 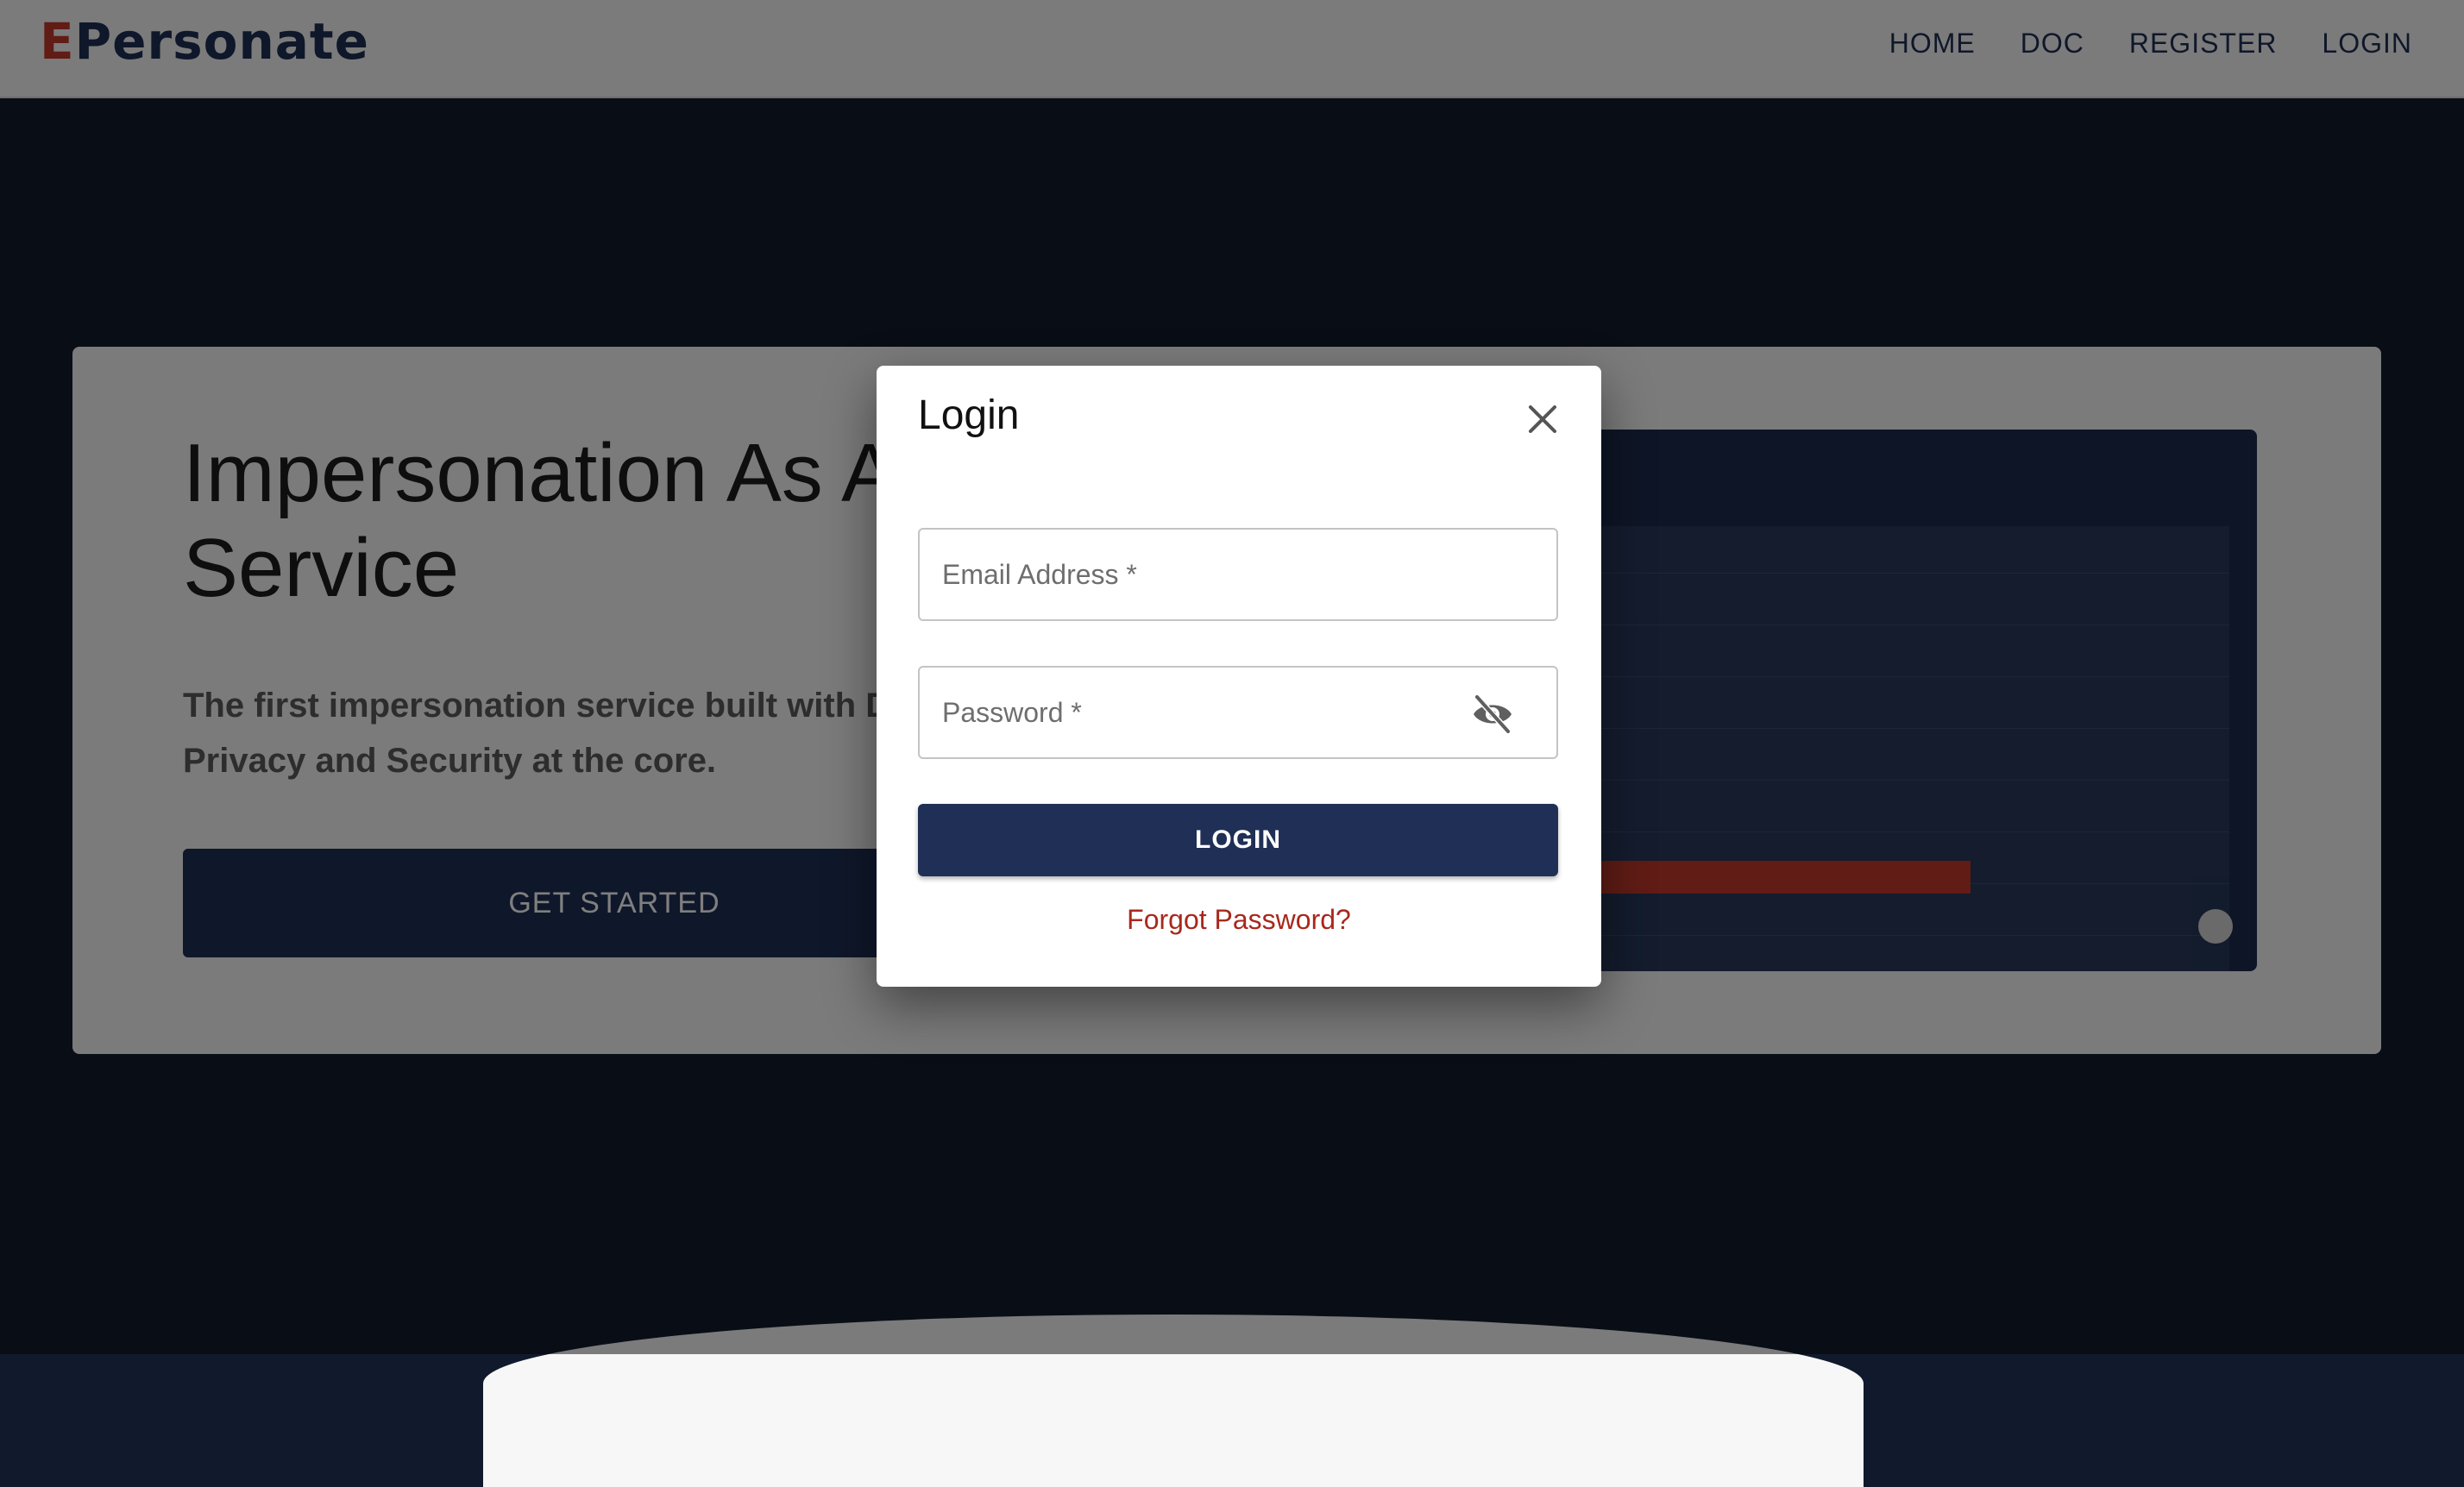 I want to click on email-field, so click(x=1238, y=574).